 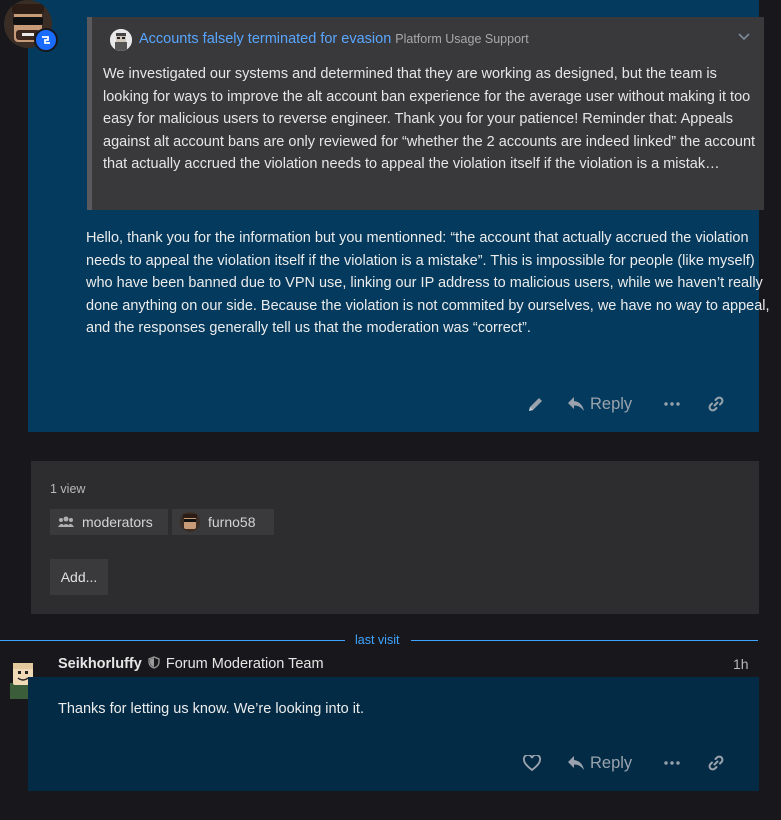 I want to click on view-count: 1 view, so click(x=68, y=489).